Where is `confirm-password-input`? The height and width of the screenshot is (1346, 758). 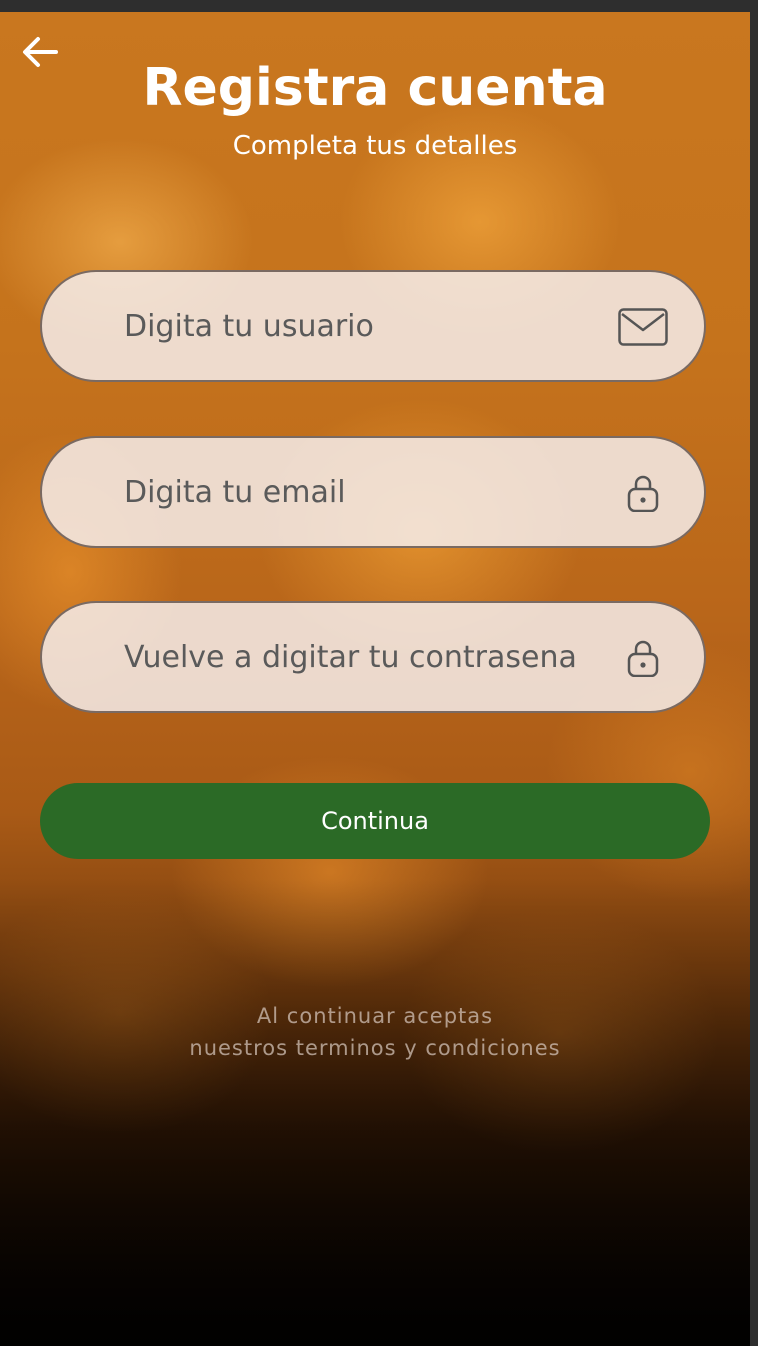 confirm-password-input is located at coordinates (369, 657).